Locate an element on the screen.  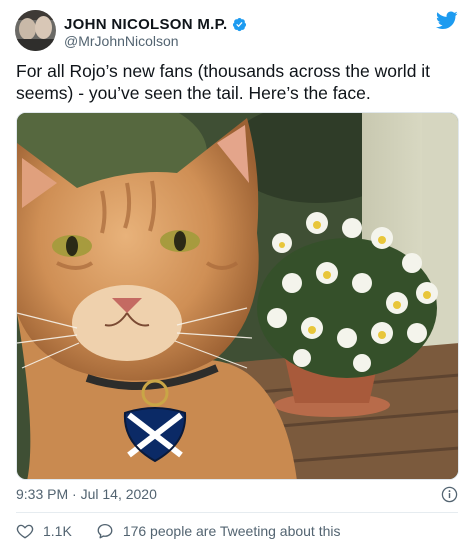
author-avatar is located at coordinates (35, 30).